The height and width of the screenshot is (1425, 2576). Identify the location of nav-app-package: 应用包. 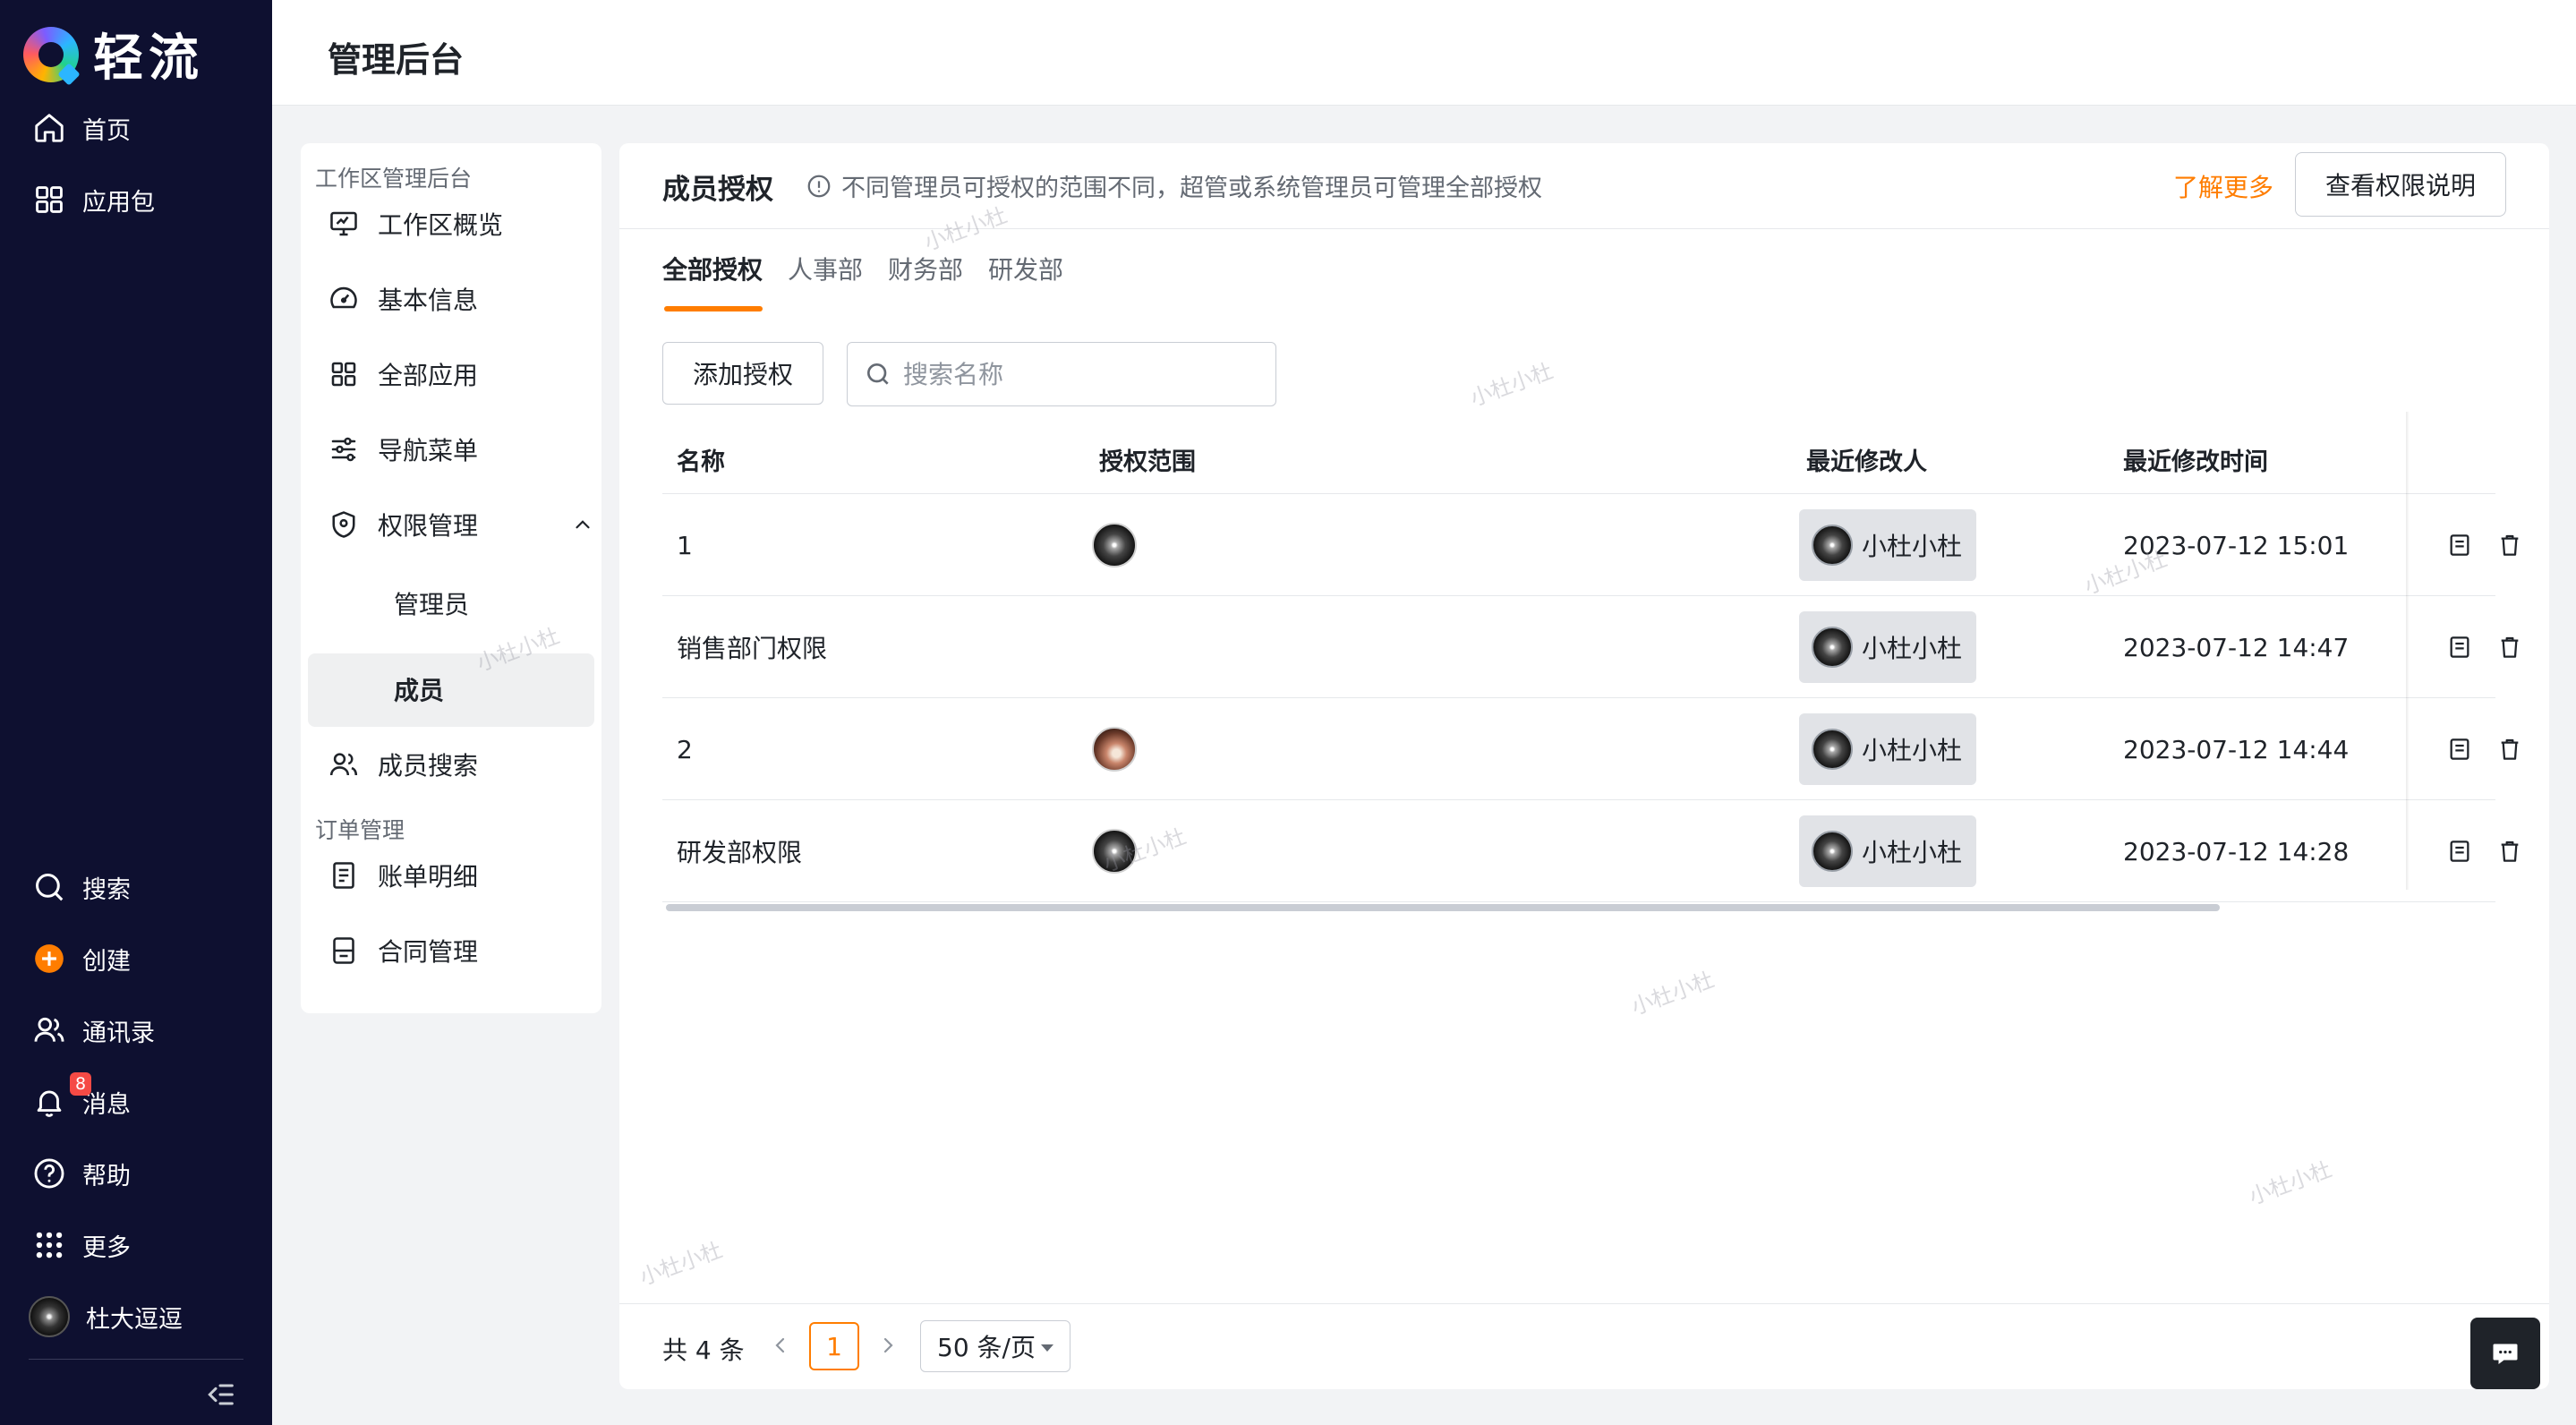
(93, 200).